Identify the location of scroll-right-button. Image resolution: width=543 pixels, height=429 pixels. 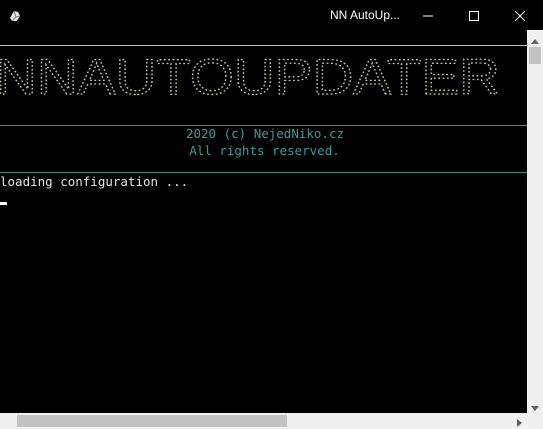
(519, 421).